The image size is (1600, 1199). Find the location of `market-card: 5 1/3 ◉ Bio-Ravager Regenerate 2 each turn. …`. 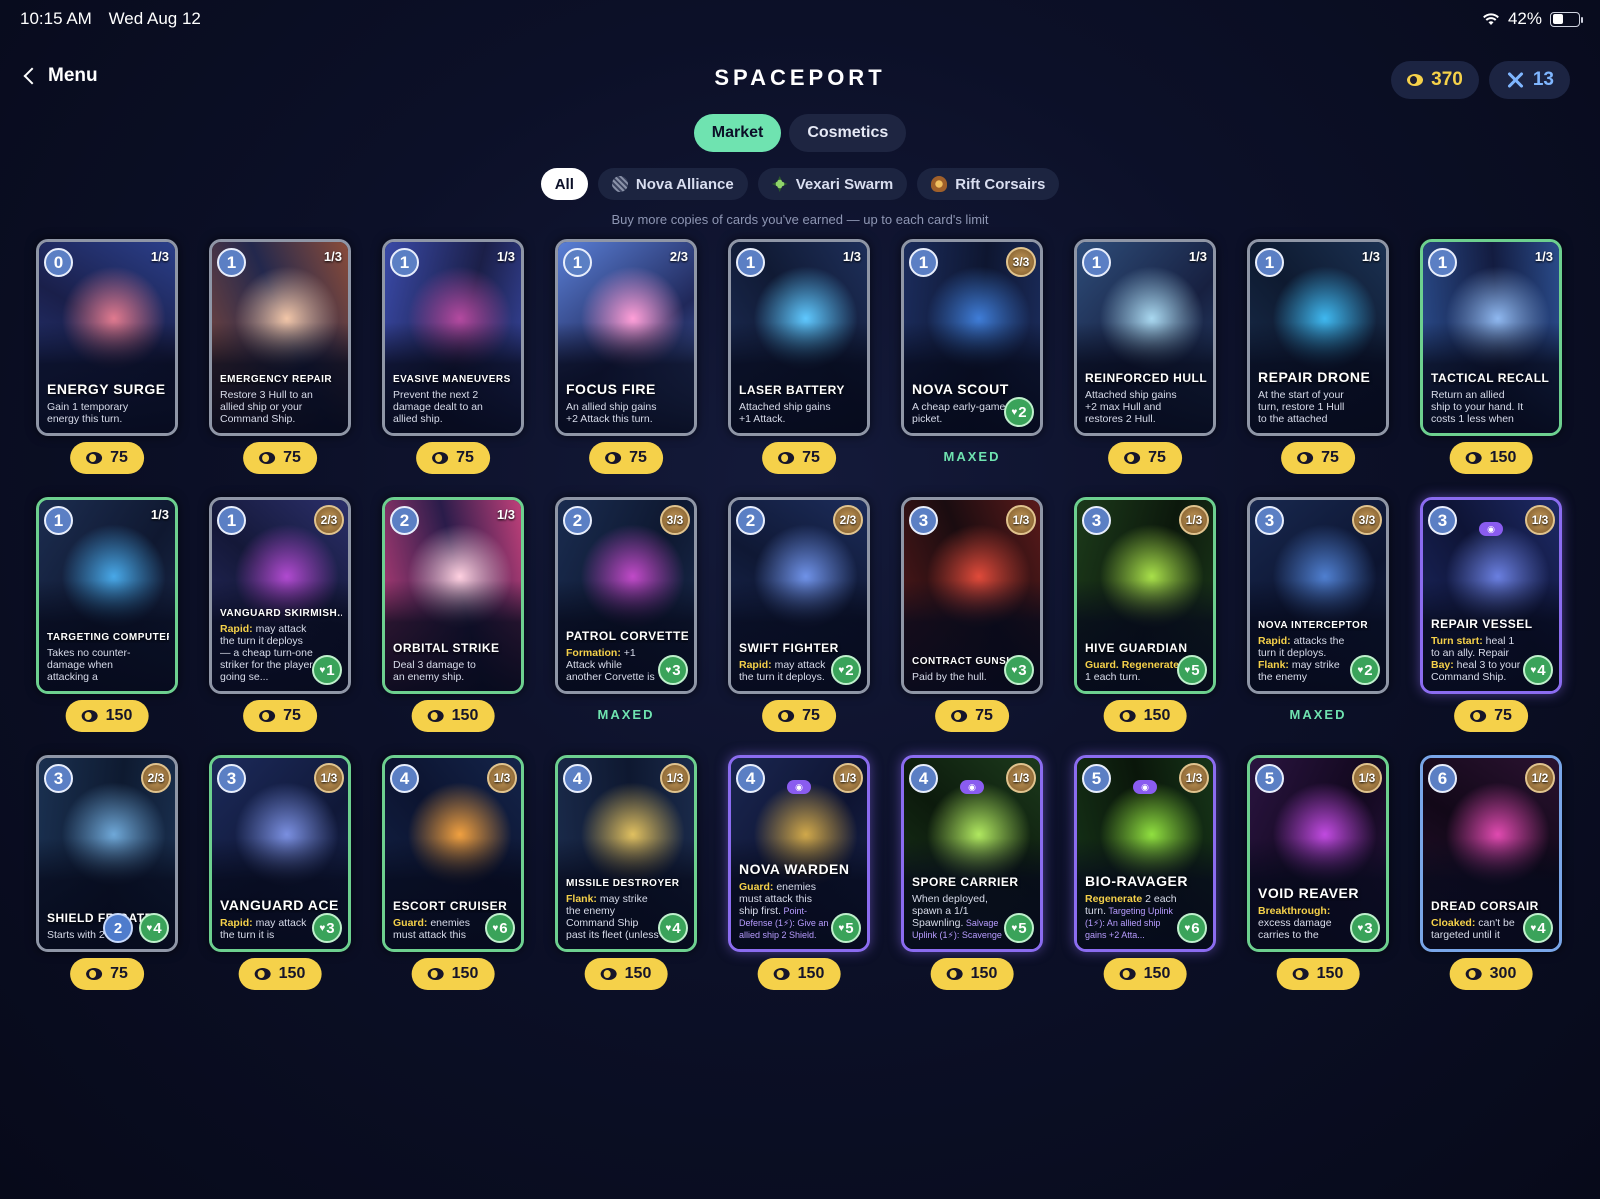

market-card: 5 1/3 ◉ Bio-Ravager Regenerate 2 each turn. … is located at coordinates (1145, 853).